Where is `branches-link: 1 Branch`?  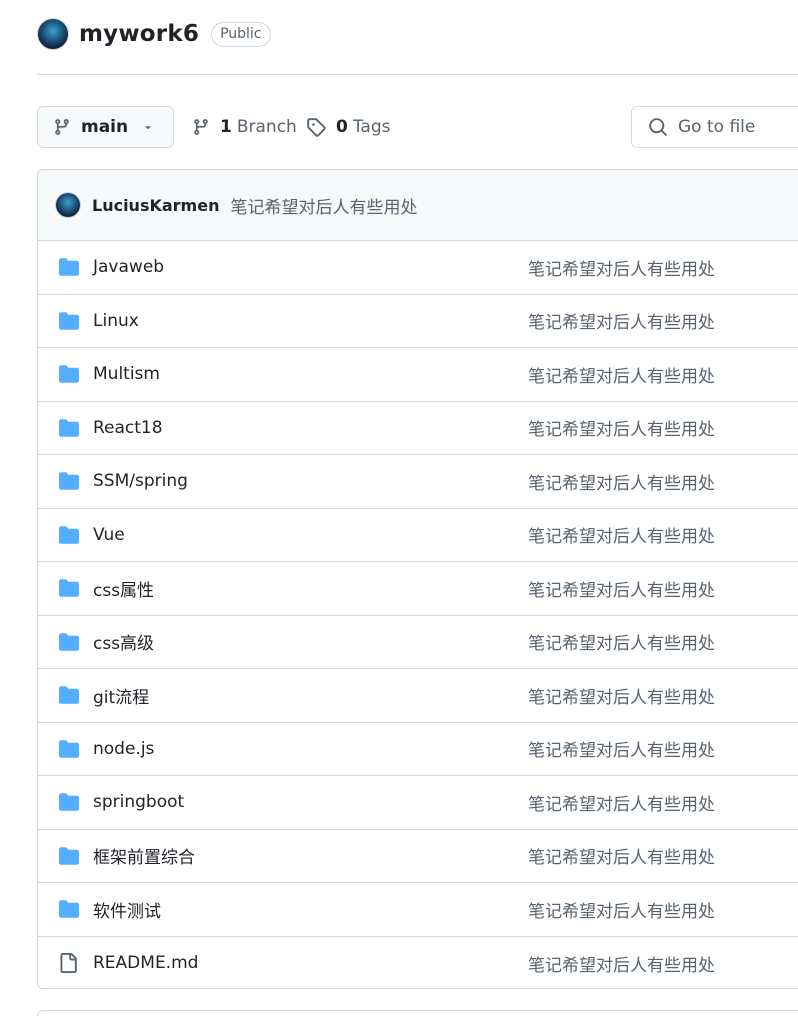 branches-link: 1 Branch is located at coordinates (244, 127).